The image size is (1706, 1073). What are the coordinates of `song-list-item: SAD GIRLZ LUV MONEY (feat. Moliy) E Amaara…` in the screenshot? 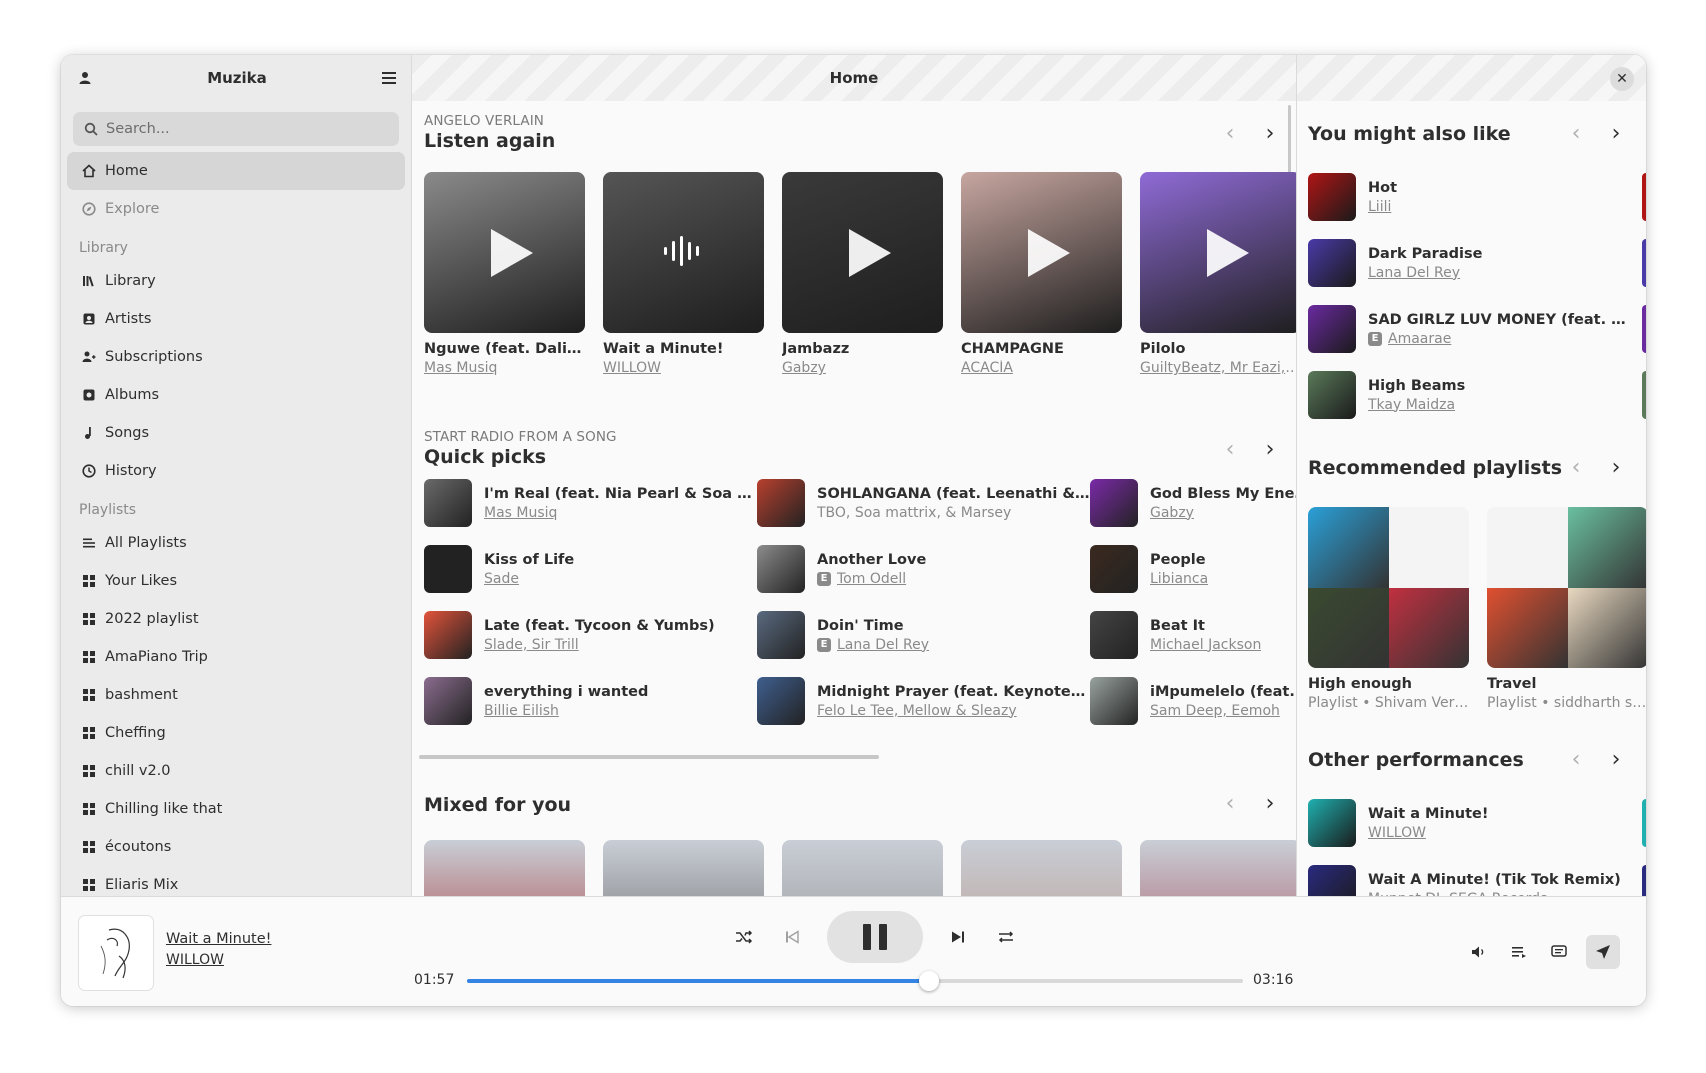 It's located at (1477, 329).